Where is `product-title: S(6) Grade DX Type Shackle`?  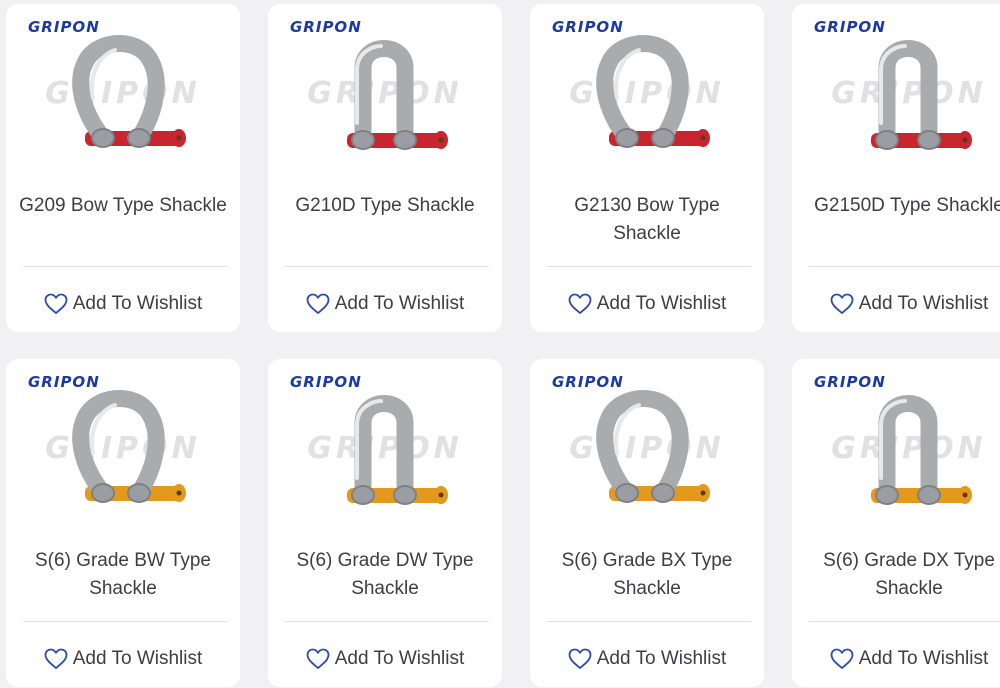
product-title: S(6) Grade DX Type Shackle is located at coordinates (900, 575).